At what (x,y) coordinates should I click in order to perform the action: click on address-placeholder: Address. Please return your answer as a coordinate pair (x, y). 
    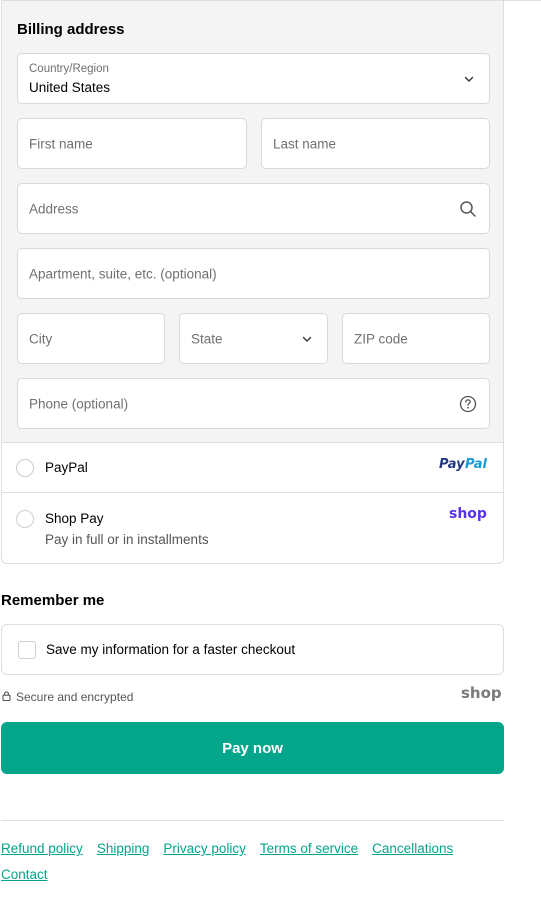
    Looking at the image, I should click on (54, 208).